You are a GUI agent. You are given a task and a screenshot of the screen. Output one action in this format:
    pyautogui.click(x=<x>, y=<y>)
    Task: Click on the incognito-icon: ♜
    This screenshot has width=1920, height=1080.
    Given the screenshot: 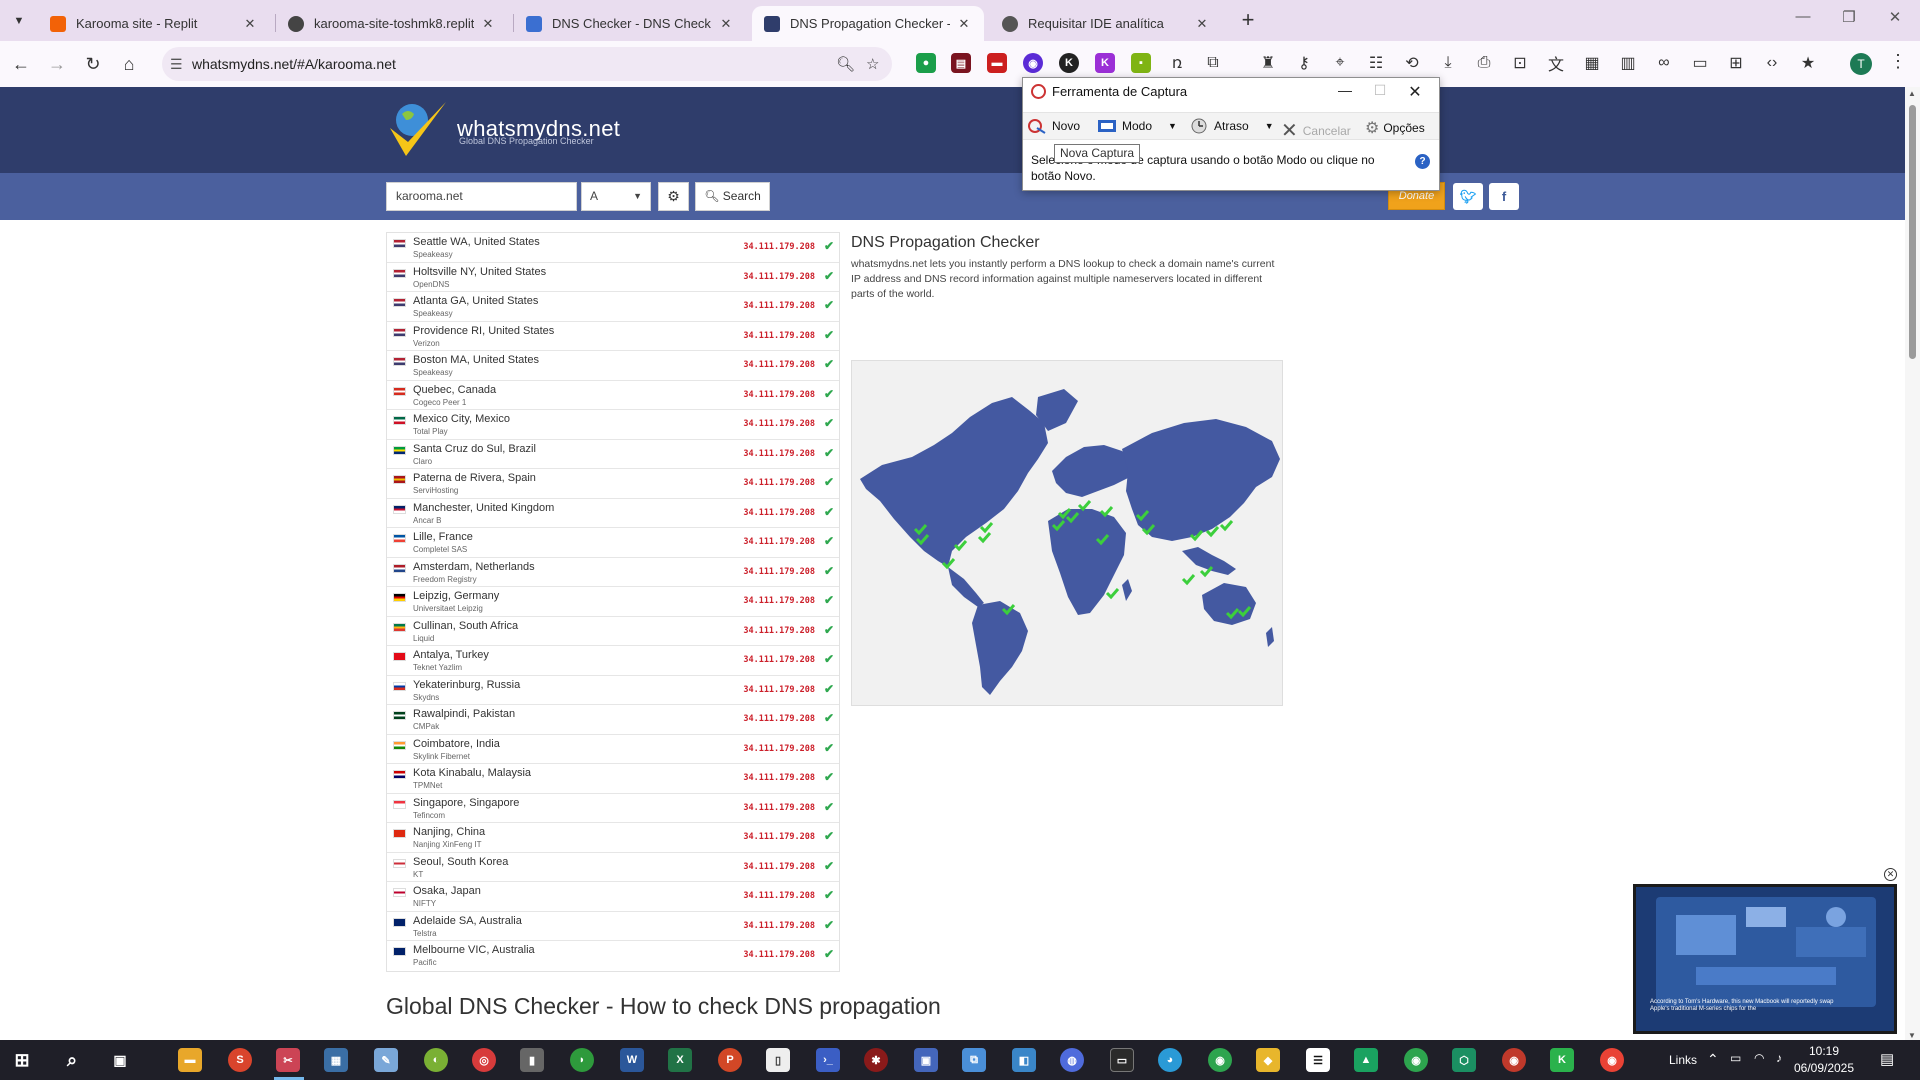 What is the action you would take?
    pyautogui.click(x=1268, y=63)
    